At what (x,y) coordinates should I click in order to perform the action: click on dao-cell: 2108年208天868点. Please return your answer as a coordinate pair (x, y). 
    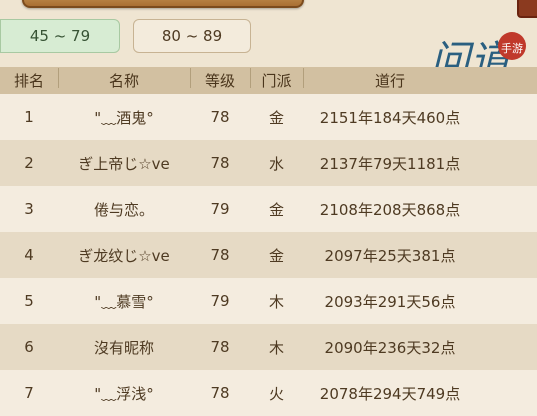
    Looking at the image, I should click on (390, 209).